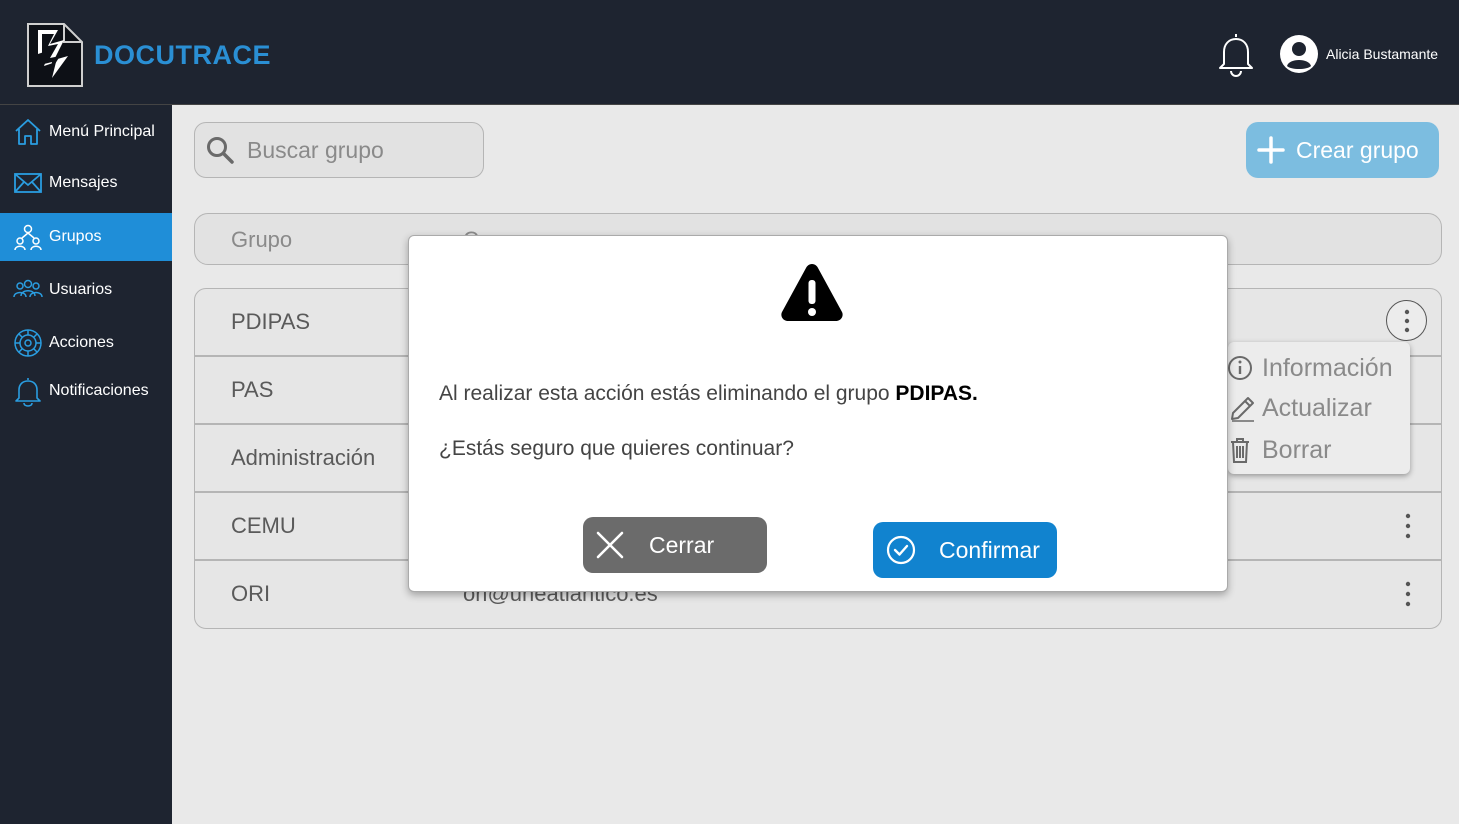 The height and width of the screenshot is (824, 1459). I want to click on notifications-bell-icon, so click(1236, 54).